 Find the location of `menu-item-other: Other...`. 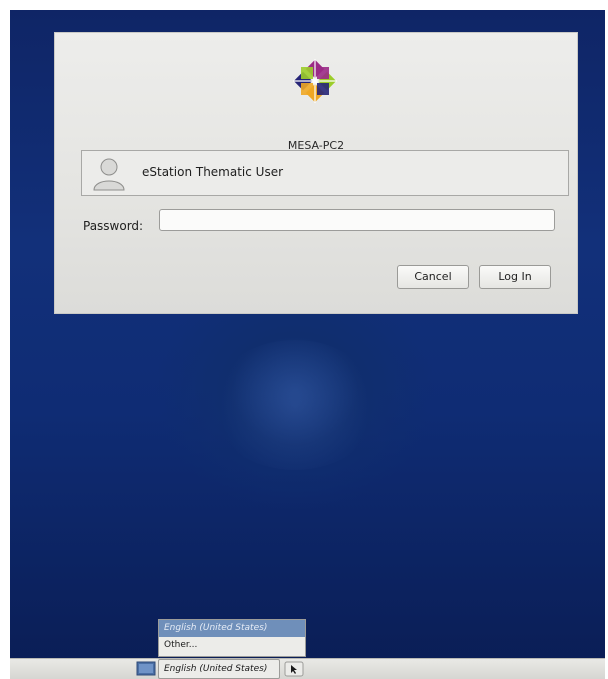

menu-item-other: Other... is located at coordinates (232, 645).